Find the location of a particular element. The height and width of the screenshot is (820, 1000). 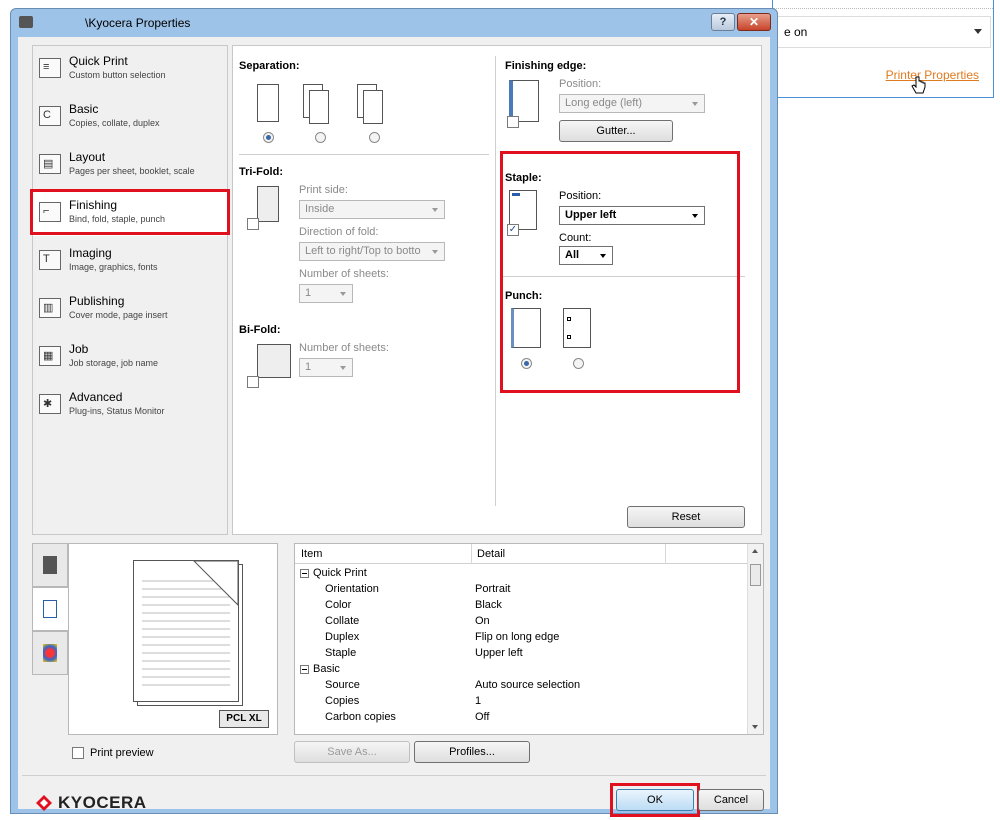

trifold-print-side-select: Inside is located at coordinates (372, 209).